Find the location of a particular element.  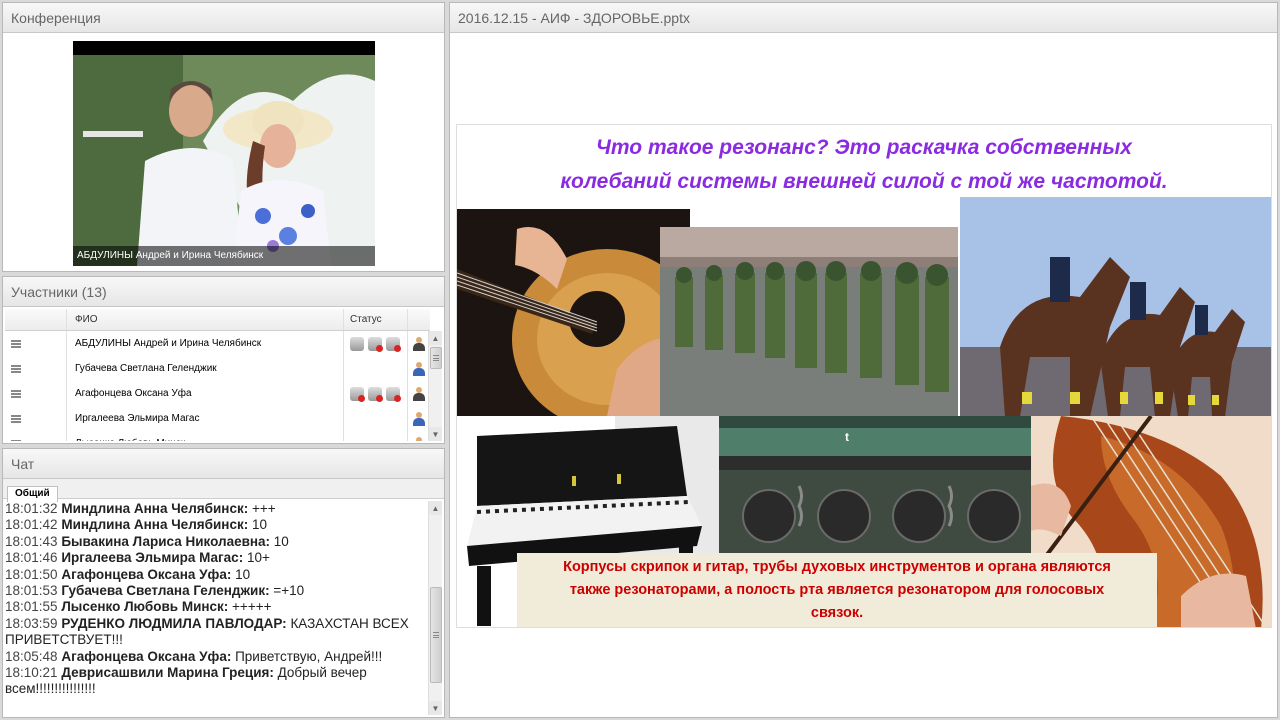

video-image is located at coordinates (224, 153).